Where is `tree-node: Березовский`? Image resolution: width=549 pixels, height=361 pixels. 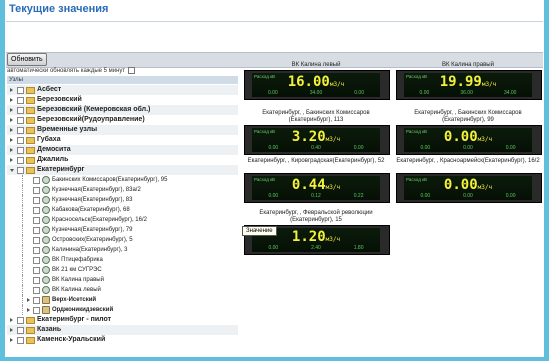
tree-node: Березовский is located at coordinates (122, 100).